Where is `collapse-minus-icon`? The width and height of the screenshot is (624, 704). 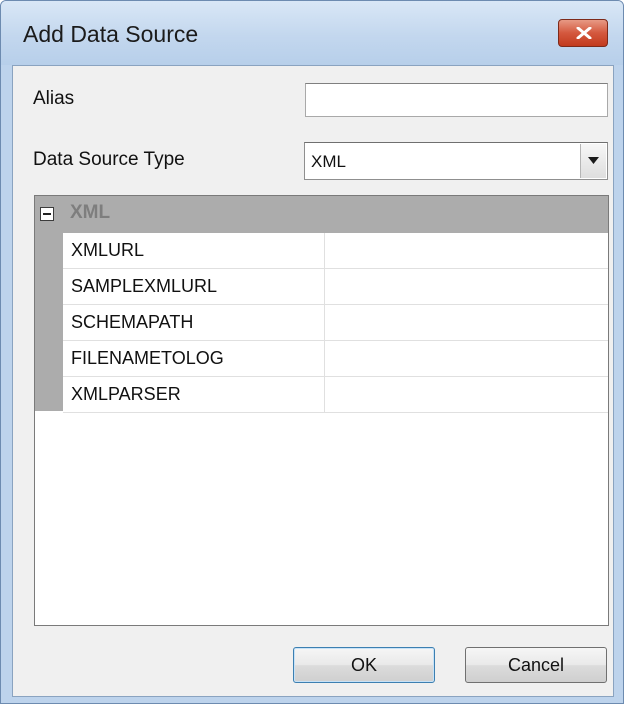
collapse-minus-icon is located at coordinates (47, 214).